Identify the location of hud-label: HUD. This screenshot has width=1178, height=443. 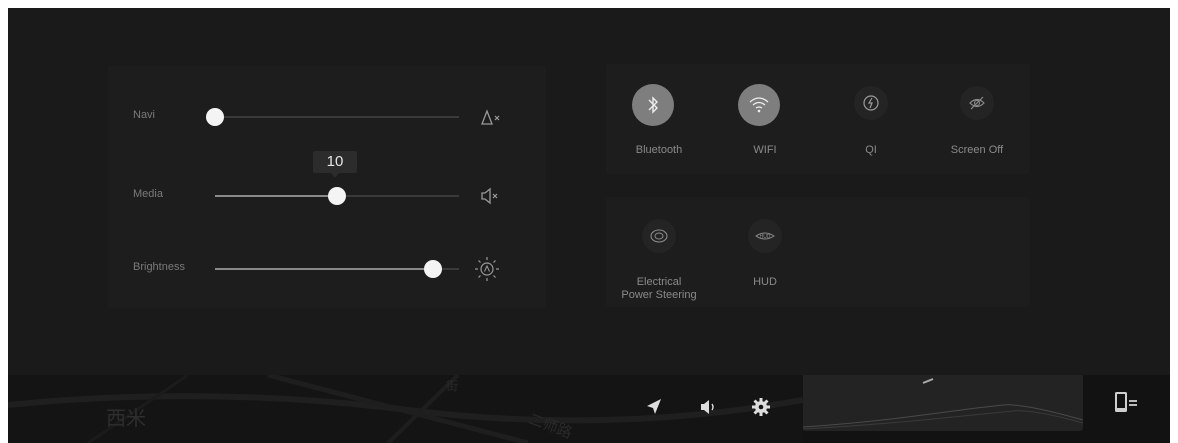
(765, 282).